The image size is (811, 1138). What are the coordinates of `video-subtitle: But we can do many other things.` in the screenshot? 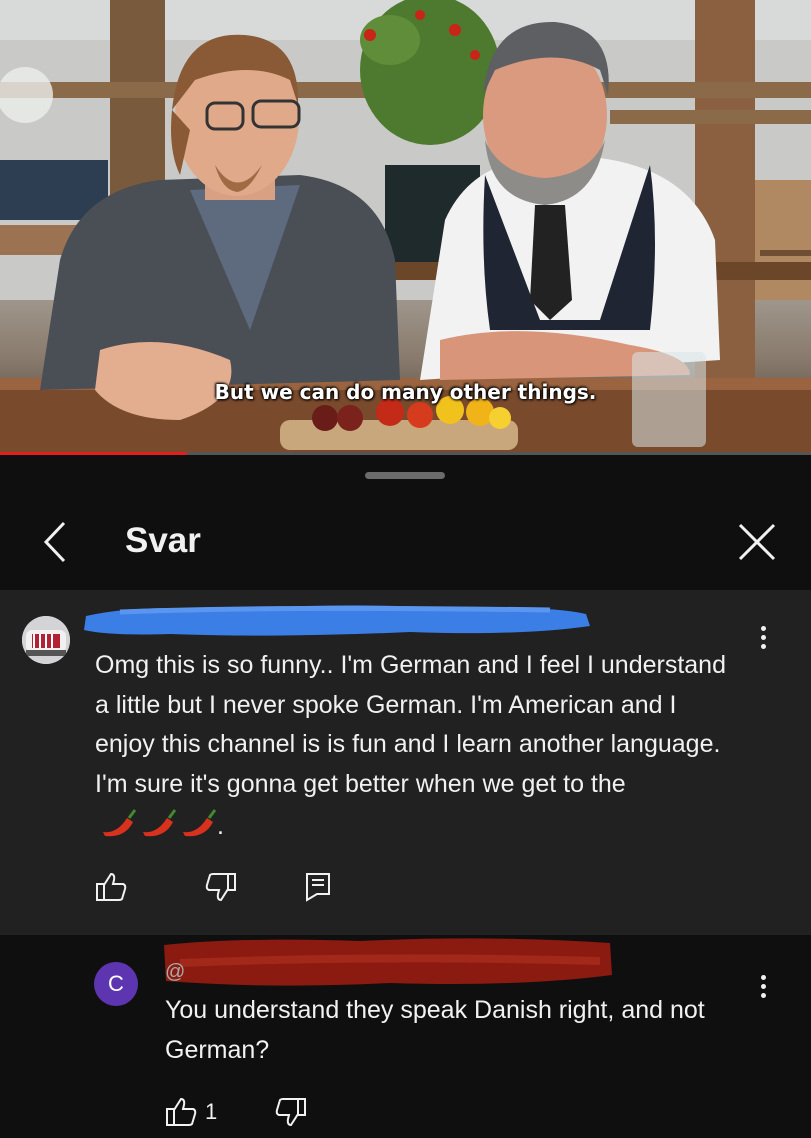 It's located at (405, 392).